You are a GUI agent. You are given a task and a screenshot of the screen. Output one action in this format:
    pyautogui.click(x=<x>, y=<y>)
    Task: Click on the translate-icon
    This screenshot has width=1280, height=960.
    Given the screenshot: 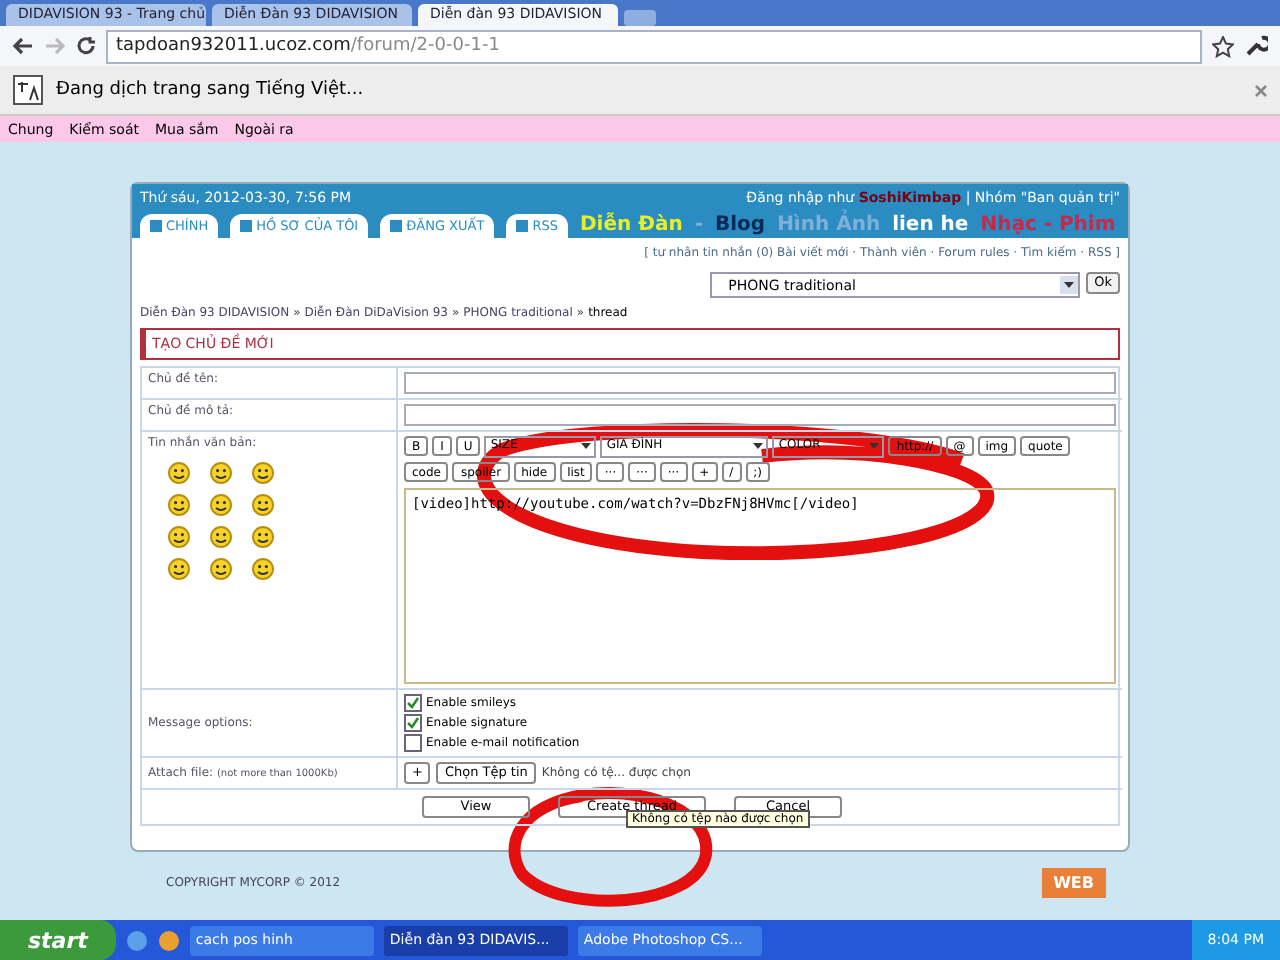 What is the action you would take?
    pyautogui.click(x=28, y=90)
    